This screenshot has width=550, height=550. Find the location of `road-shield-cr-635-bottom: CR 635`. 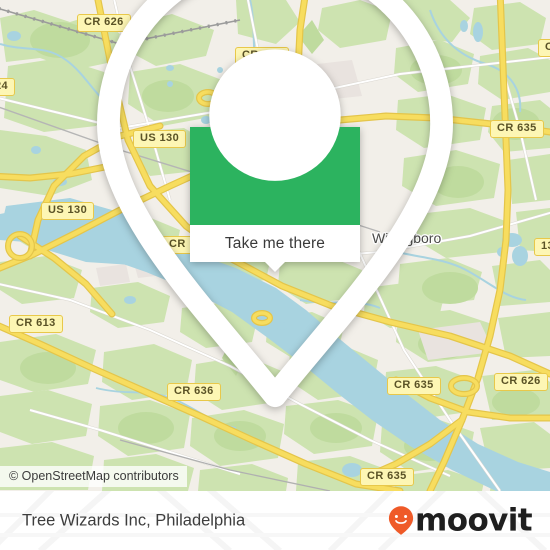

road-shield-cr-635-bottom: CR 635 is located at coordinates (387, 477).